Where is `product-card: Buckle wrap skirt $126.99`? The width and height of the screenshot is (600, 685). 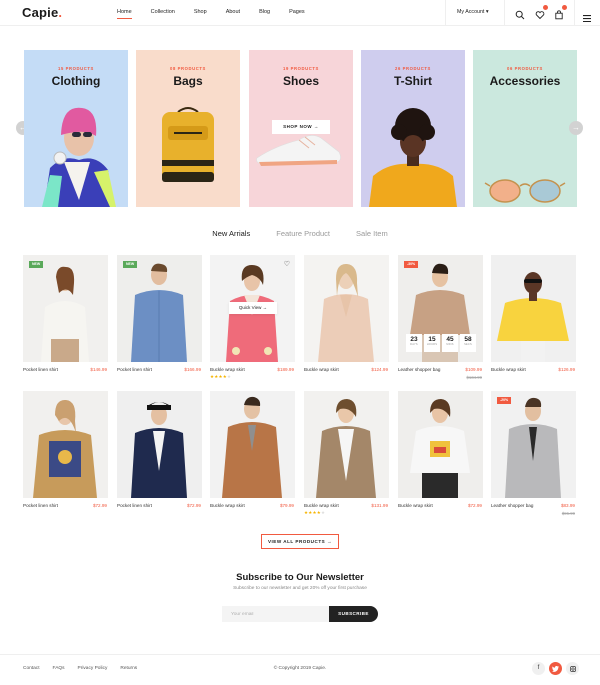 product-card: Buckle wrap skirt $126.99 is located at coordinates (533, 320).